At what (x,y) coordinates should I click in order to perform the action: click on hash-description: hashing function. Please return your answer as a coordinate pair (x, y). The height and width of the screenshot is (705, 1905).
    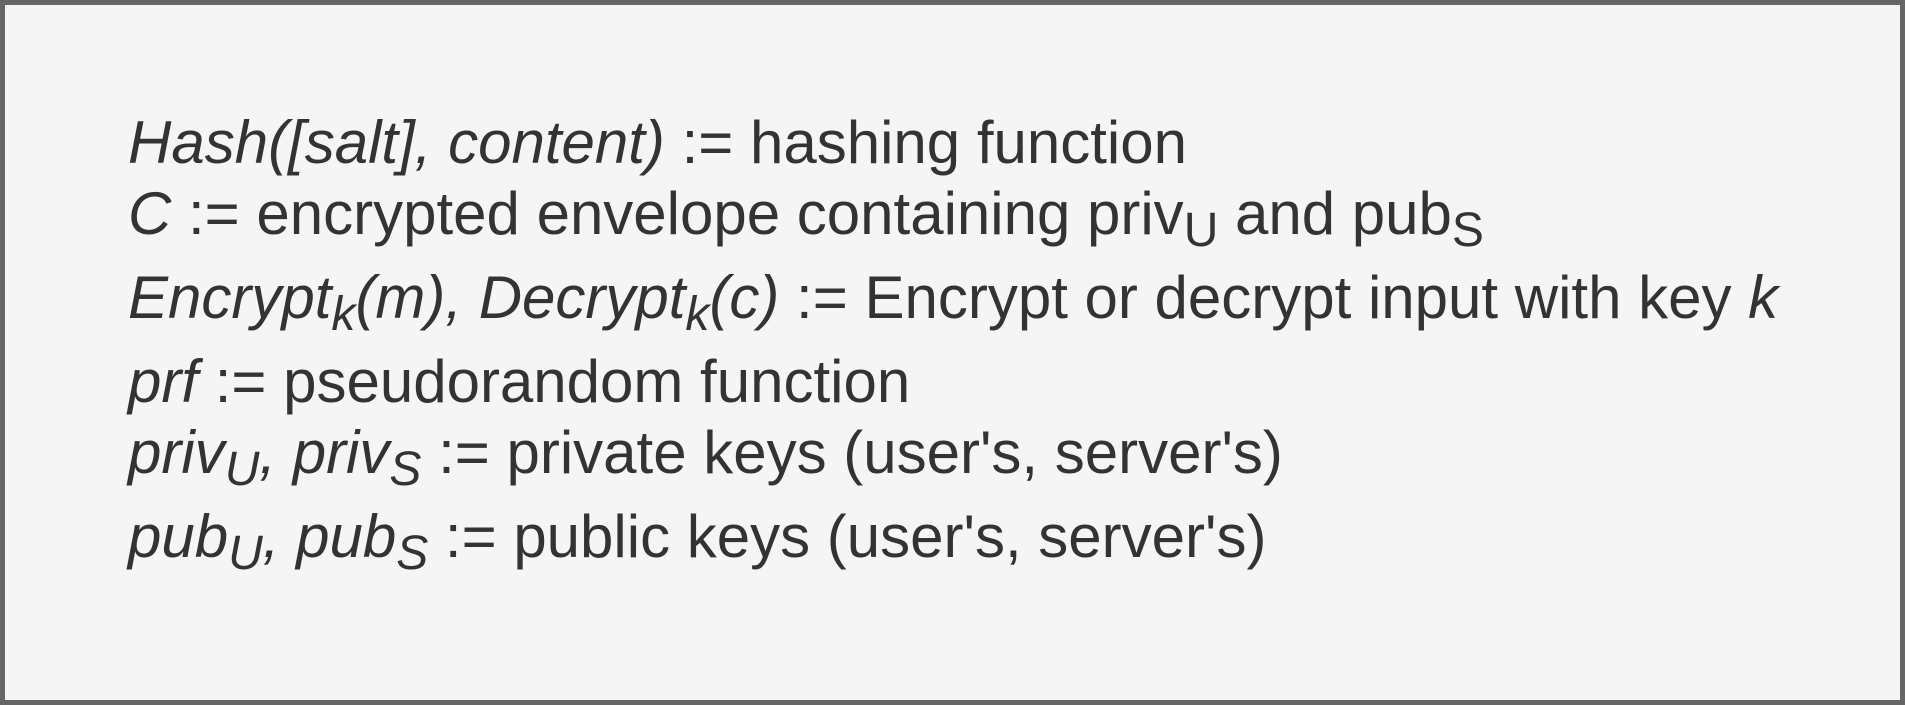
    Looking at the image, I should click on (968, 142).